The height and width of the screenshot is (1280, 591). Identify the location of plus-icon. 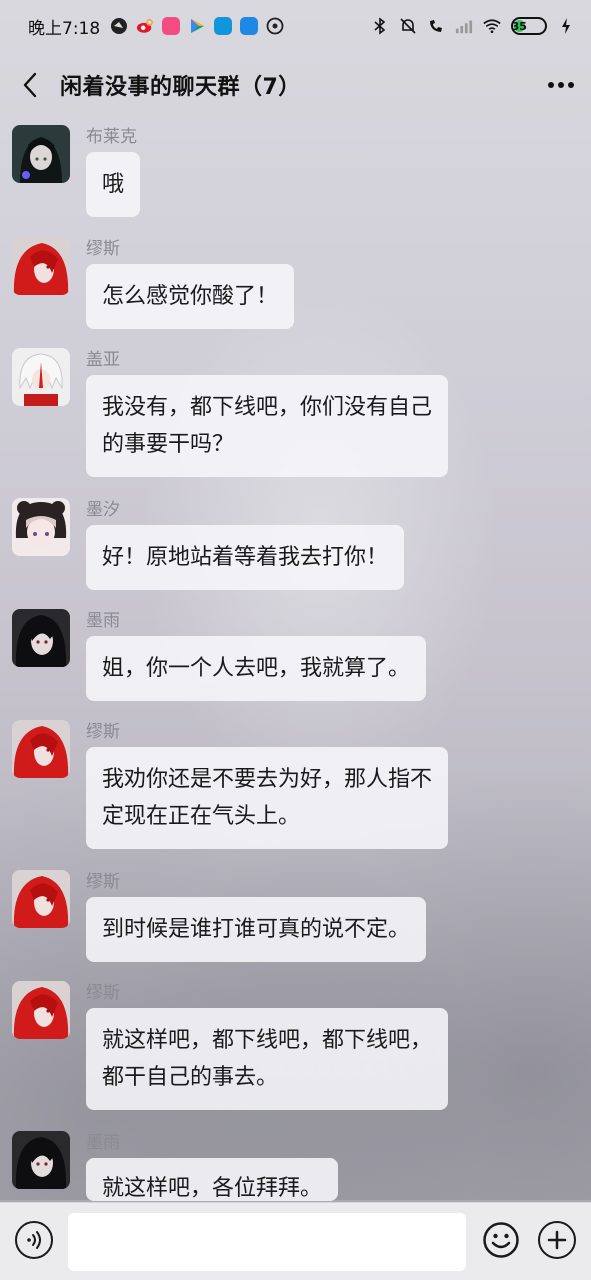
(557, 1240).